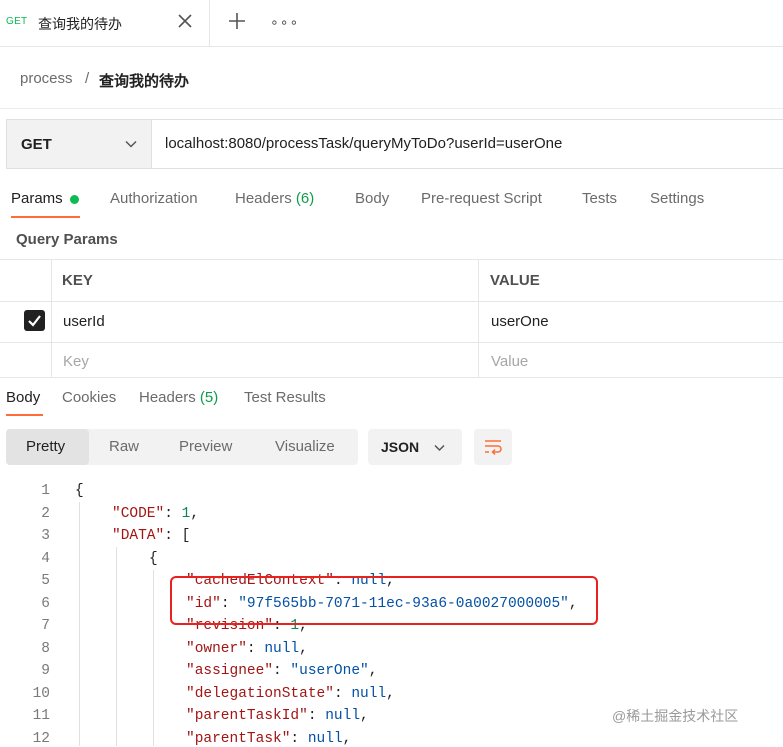 The width and height of the screenshot is (783, 747). Describe the element at coordinates (34, 320) in the screenshot. I see `param-enabled-checkbox` at that location.